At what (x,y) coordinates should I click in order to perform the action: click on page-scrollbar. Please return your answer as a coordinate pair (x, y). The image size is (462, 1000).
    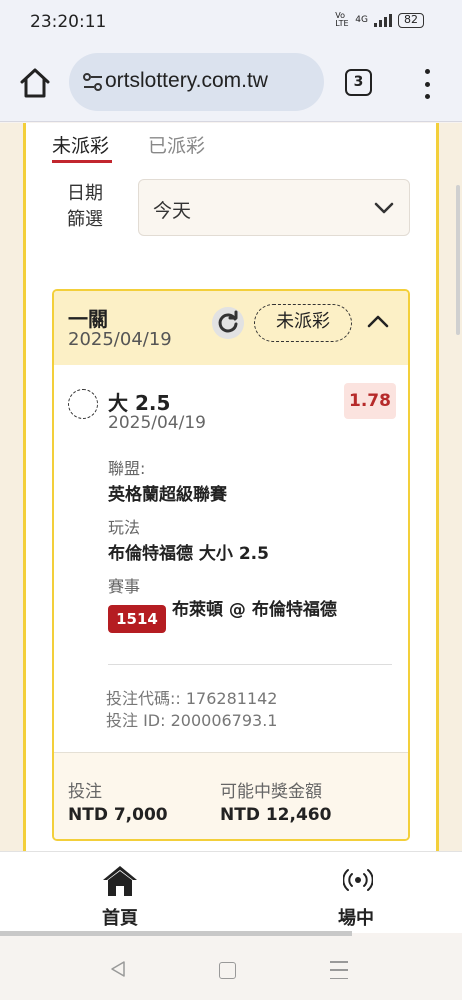
    Looking at the image, I should click on (458, 260).